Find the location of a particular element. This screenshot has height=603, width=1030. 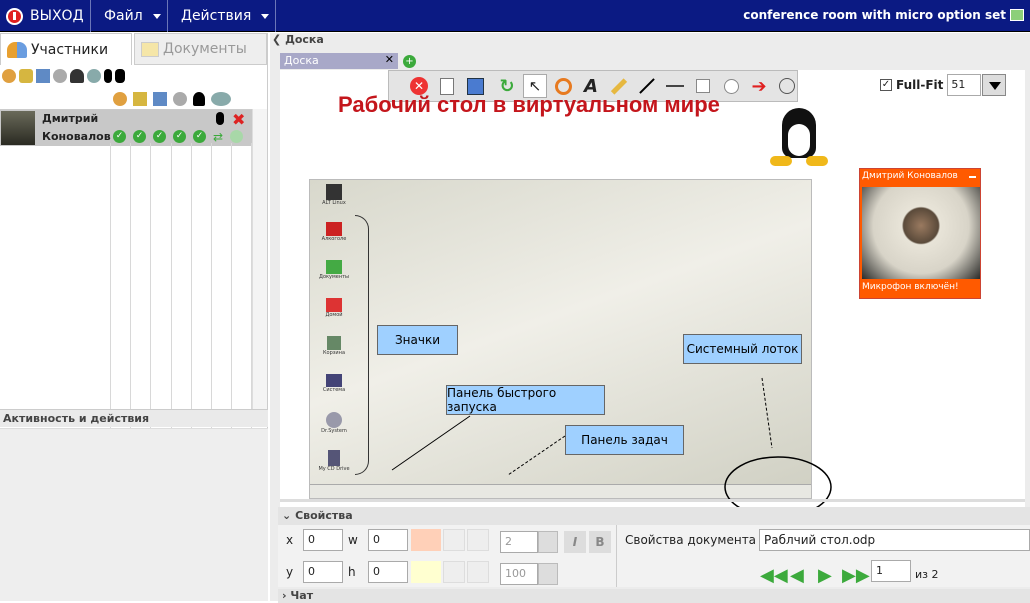

activity-title: Активность и действия is located at coordinates (76, 418).